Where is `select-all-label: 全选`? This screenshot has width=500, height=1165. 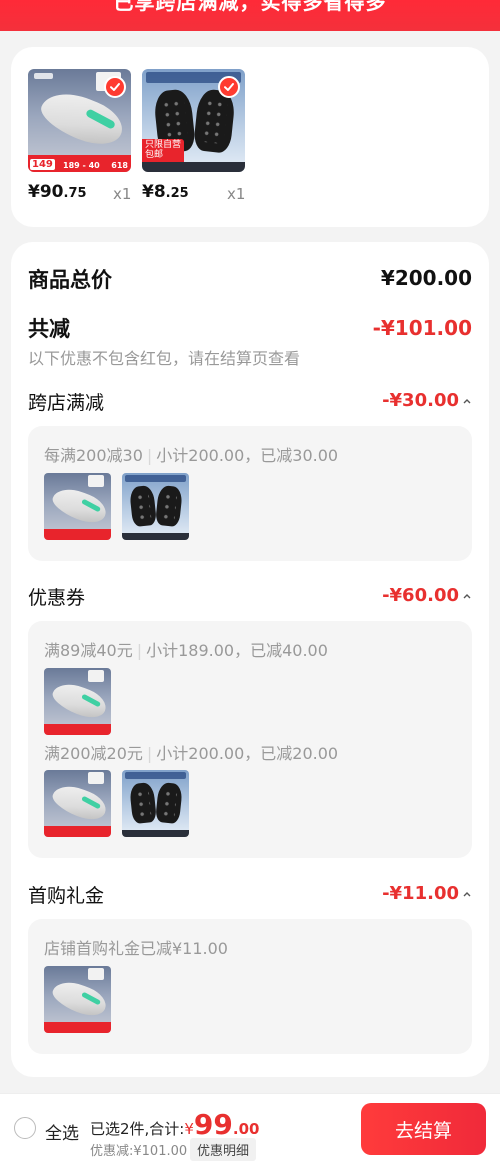
select-all-label: 全选 is located at coordinates (62, 1131).